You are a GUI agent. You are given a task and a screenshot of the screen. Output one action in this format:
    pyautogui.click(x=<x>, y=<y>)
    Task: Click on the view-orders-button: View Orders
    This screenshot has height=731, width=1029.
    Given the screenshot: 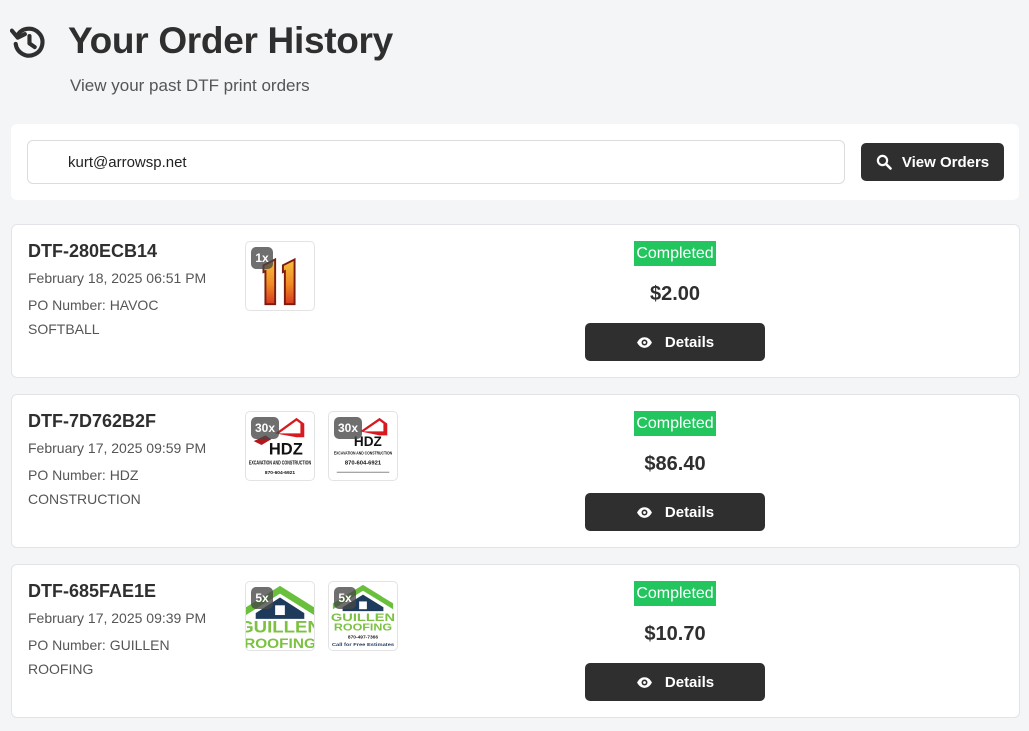 What is the action you would take?
    pyautogui.click(x=932, y=162)
    